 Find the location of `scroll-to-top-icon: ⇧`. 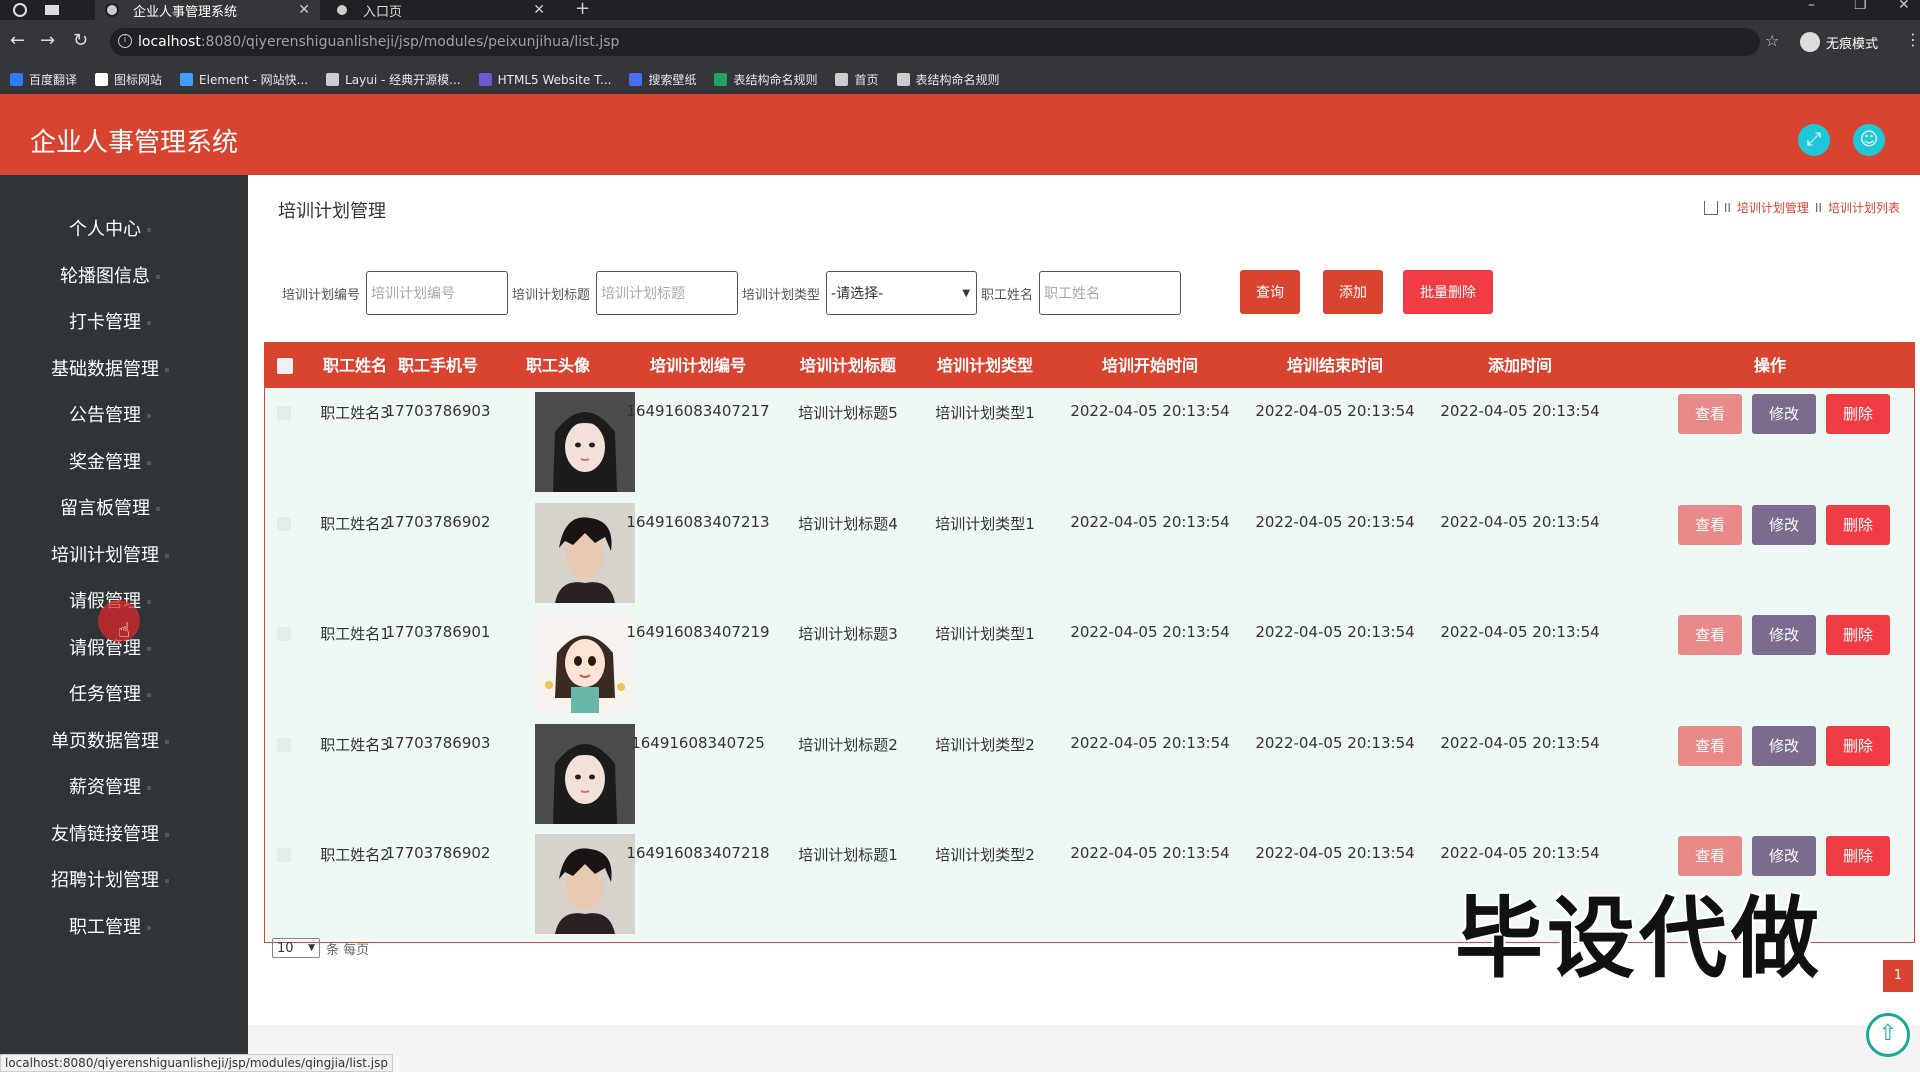

scroll-to-top-icon: ⇧ is located at coordinates (1888, 1035).